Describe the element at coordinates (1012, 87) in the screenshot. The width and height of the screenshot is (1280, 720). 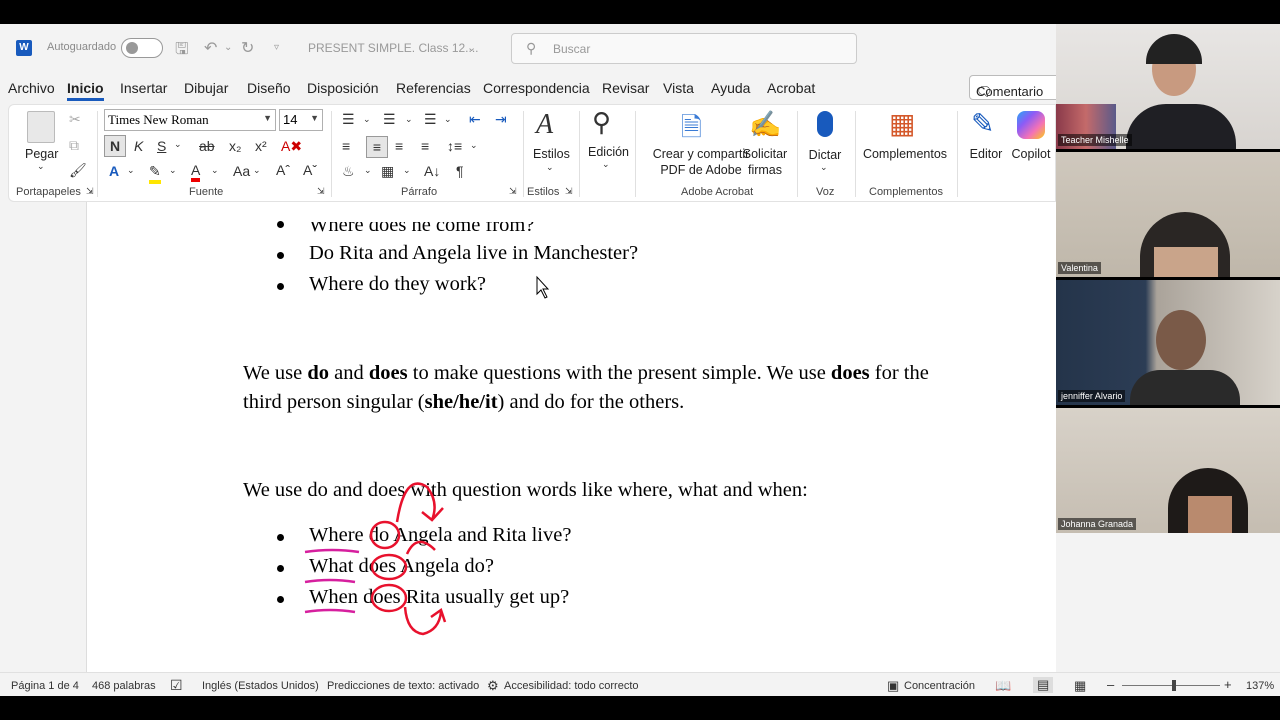
I see `comment-button: 🗨 Comentario` at that location.